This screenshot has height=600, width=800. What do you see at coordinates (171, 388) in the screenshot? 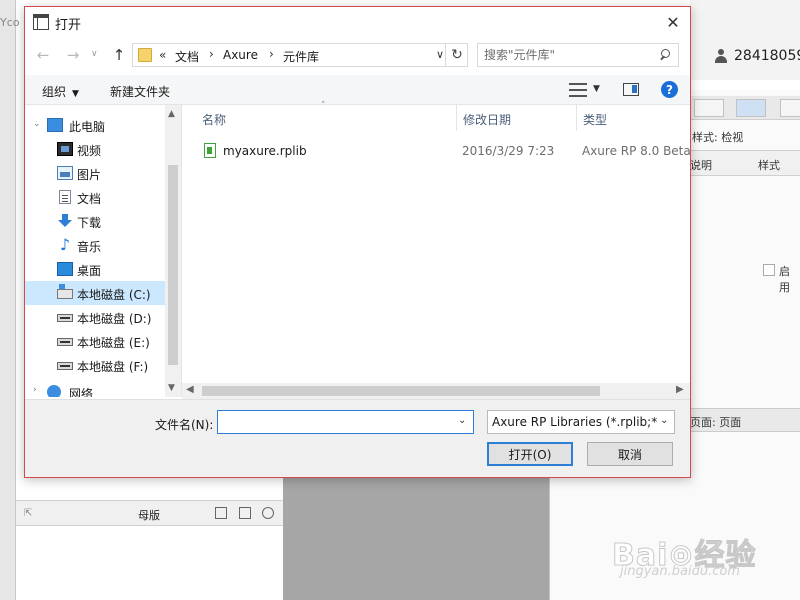
I see `scroll-down-icon: ▼` at bounding box center [171, 388].